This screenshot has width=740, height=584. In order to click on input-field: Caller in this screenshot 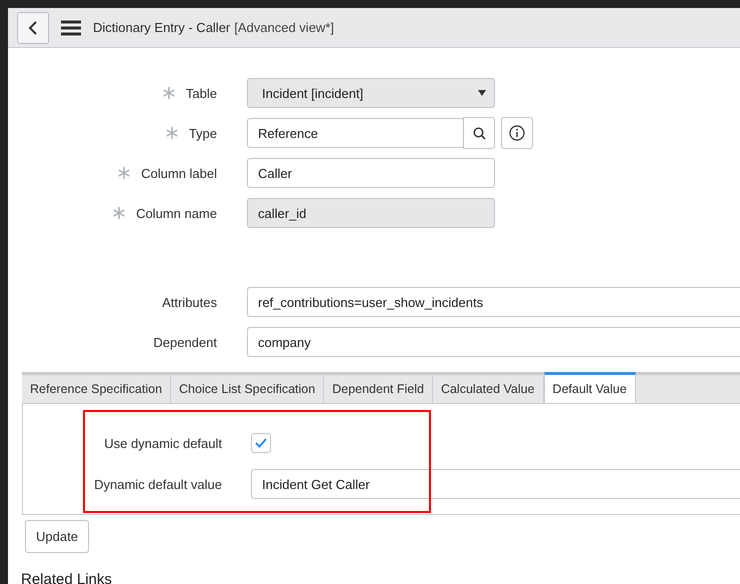, I will do `click(371, 173)`.